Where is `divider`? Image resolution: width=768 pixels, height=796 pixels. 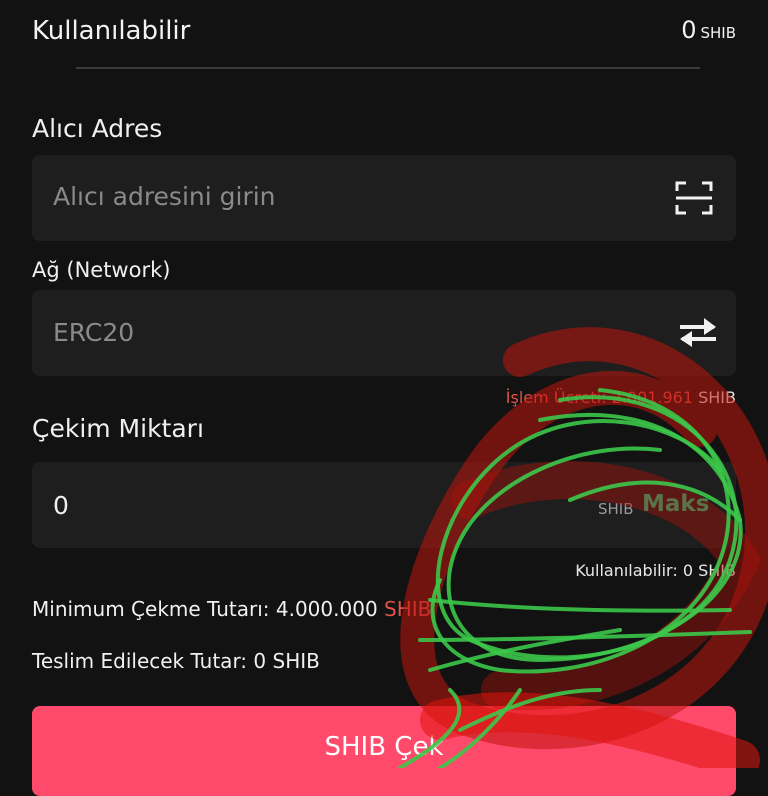
divider is located at coordinates (388, 68).